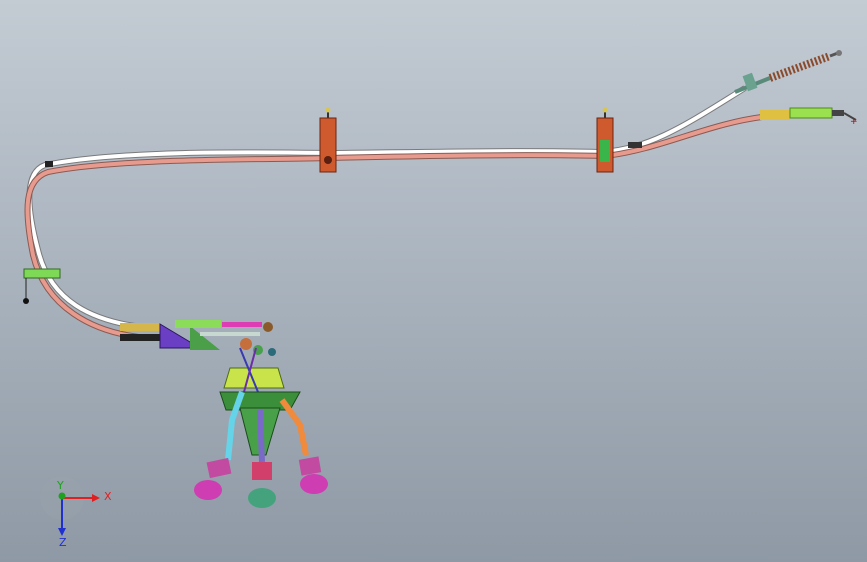  What do you see at coordinates (809, 117) in the screenshot?
I see `shift-cable-damper-end: +` at bounding box center [809, 117].